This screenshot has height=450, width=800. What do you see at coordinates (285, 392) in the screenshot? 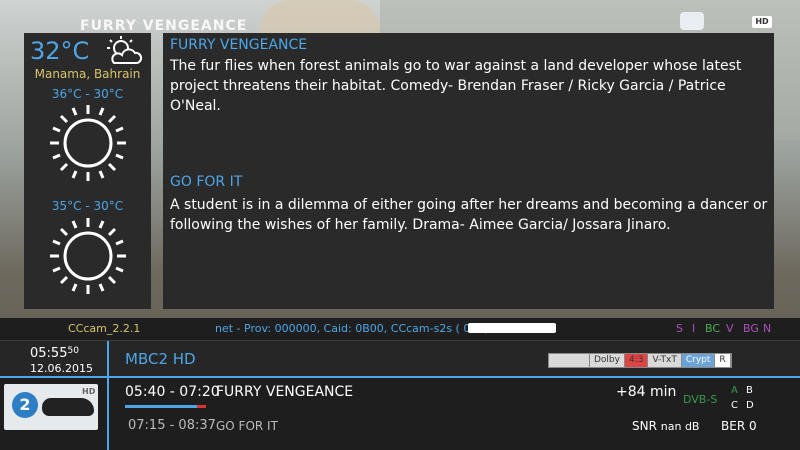
I see `now-title: FURRY VENGEANCE` at bounding box center [285, 392].